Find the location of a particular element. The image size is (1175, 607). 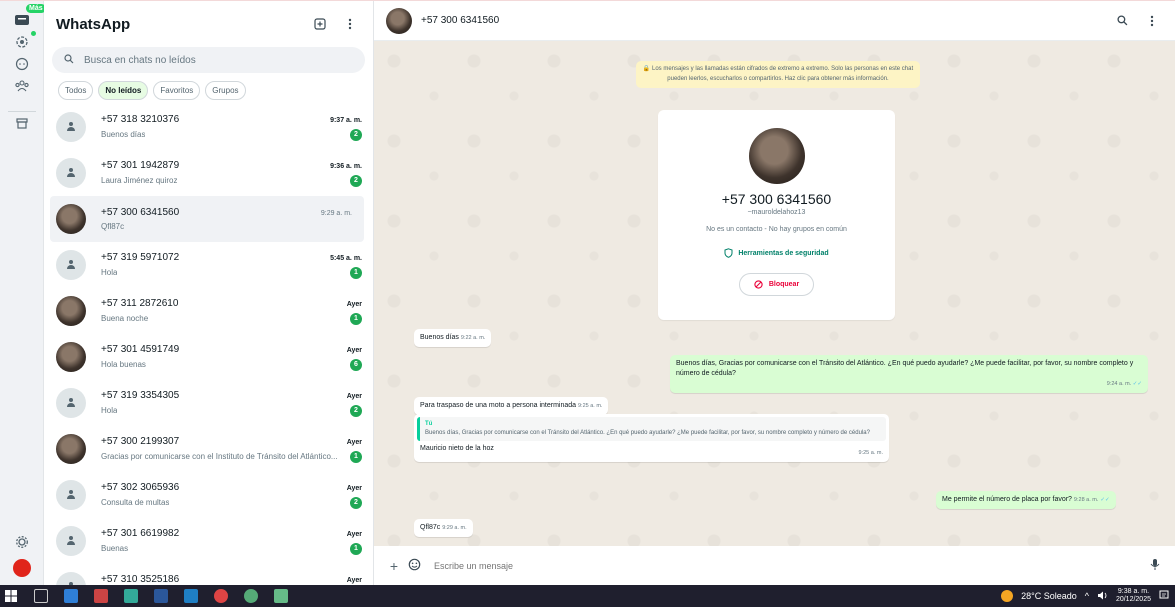

search-bar: Busca en chats no leídos is located at coordinates (208, 60).